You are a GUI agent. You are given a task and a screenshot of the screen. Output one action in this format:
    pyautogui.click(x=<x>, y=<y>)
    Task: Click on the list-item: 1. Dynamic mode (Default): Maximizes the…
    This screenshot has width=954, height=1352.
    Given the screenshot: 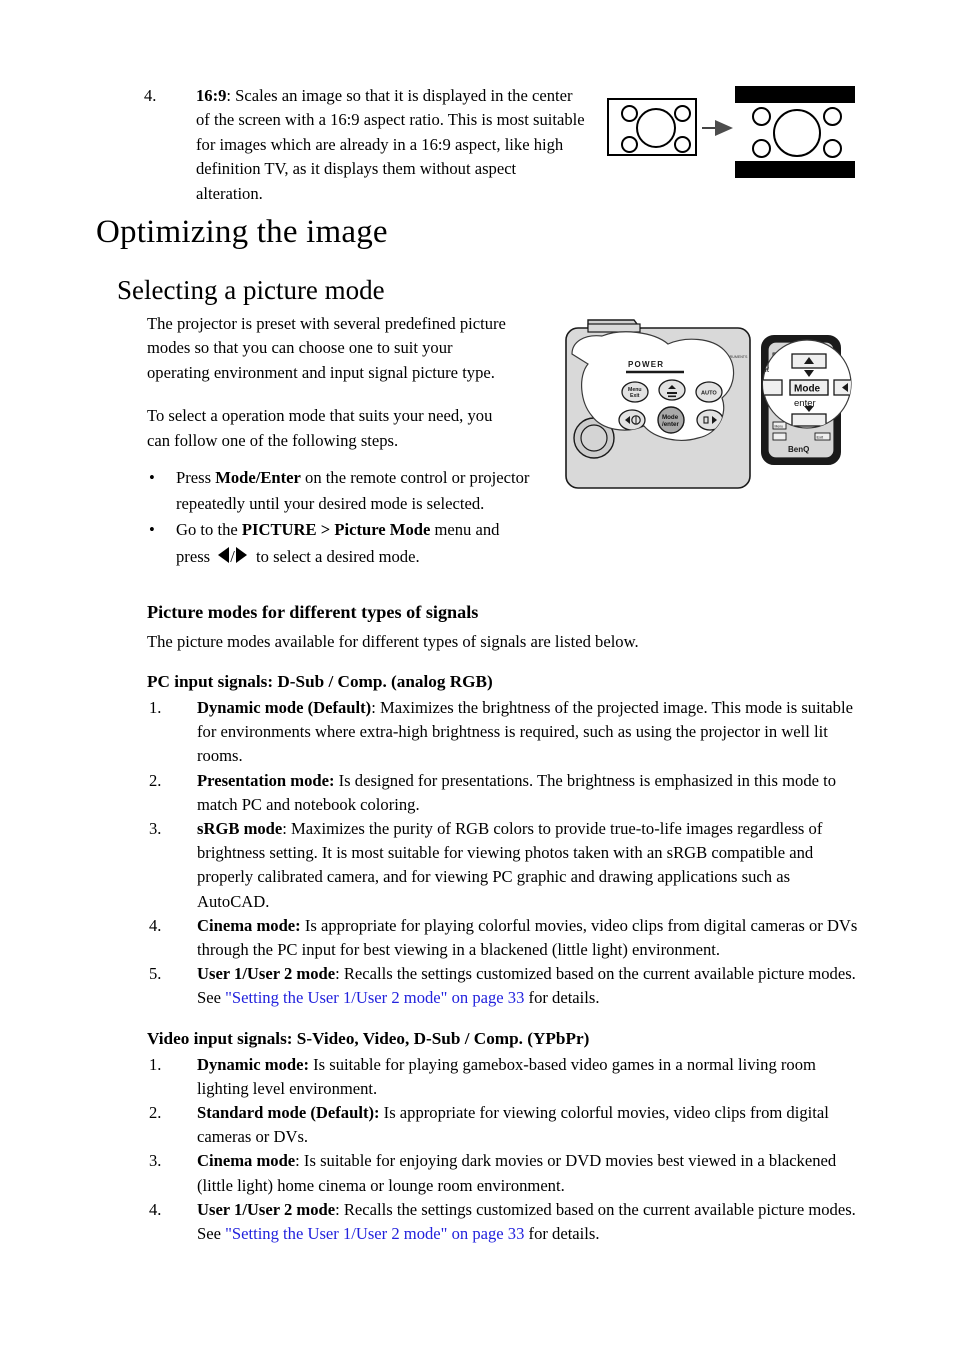 What is the action you would take?
    pyautogui.click(x=503, y=732)
    